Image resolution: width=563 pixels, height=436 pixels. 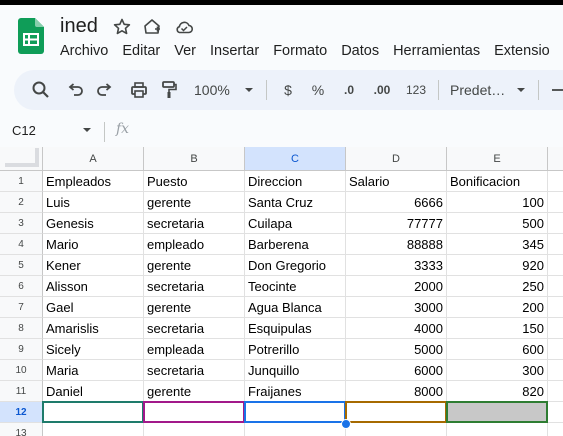 I want to click on name-box-chevron-down-icon, so click(x=87, y=130).